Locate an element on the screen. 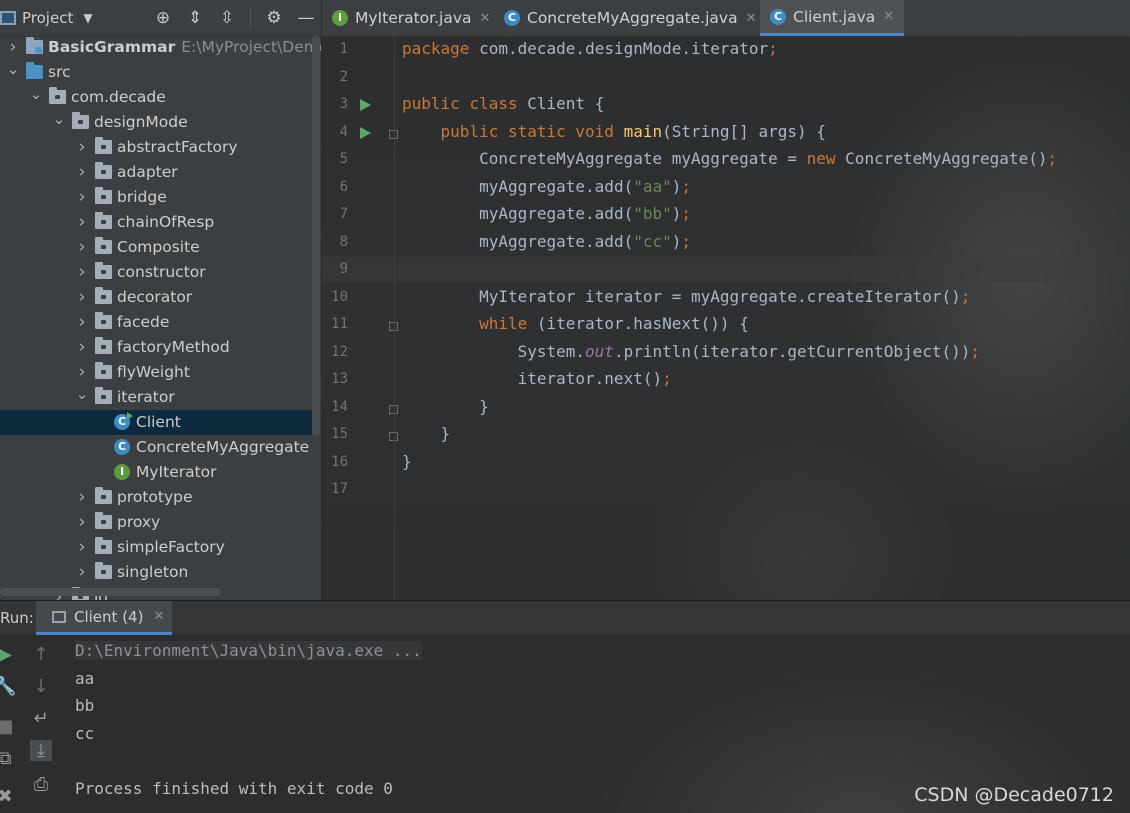 This screenshot has height=813, width=1130. down-arrow-icon: ↓ is located at coordinates (41, 686).